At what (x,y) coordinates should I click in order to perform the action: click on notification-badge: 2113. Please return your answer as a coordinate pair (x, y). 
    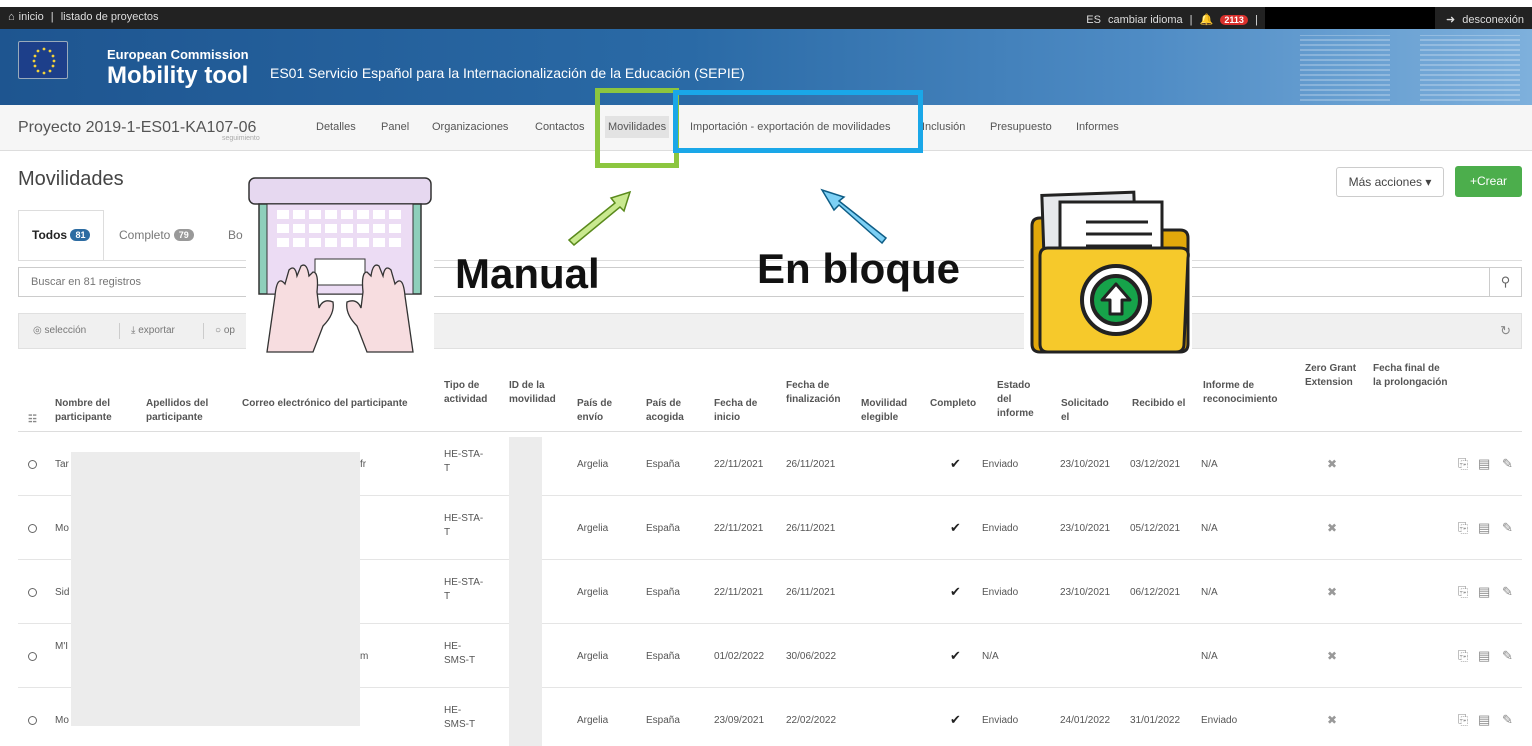
    Looking at the image, I should click on (1234, 19).